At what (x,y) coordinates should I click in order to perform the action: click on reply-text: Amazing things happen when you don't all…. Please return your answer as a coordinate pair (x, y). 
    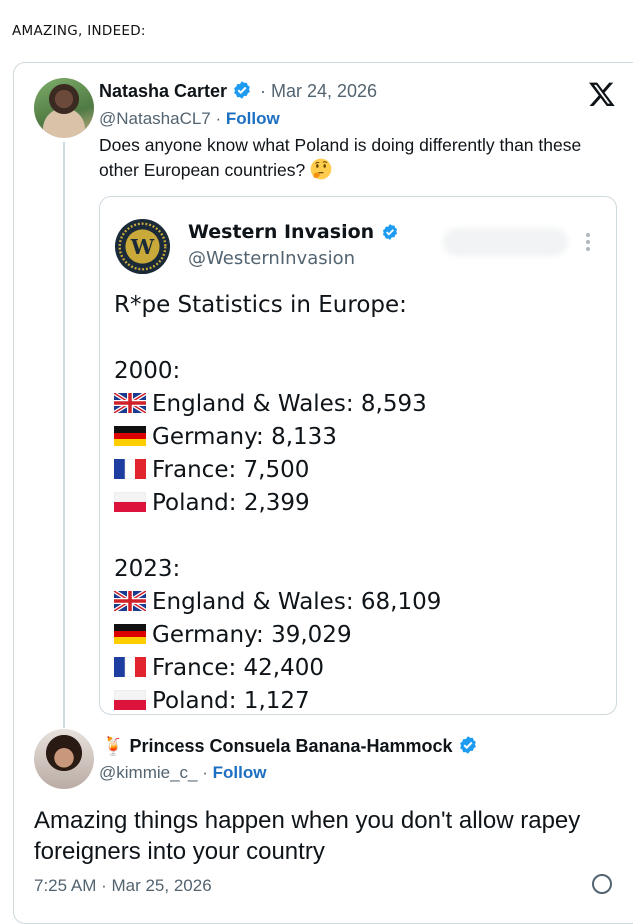
    Looking at the image, I should click on (307, 836).